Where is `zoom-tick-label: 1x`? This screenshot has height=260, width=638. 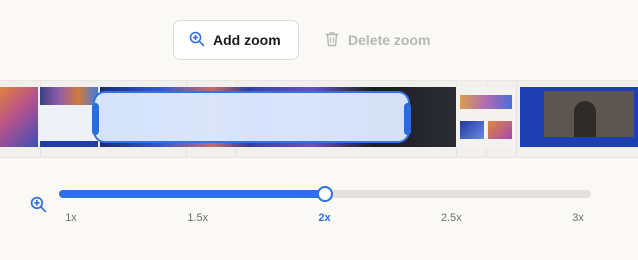
zoom-tick-label: 1x is located at coordinates (71, 218).